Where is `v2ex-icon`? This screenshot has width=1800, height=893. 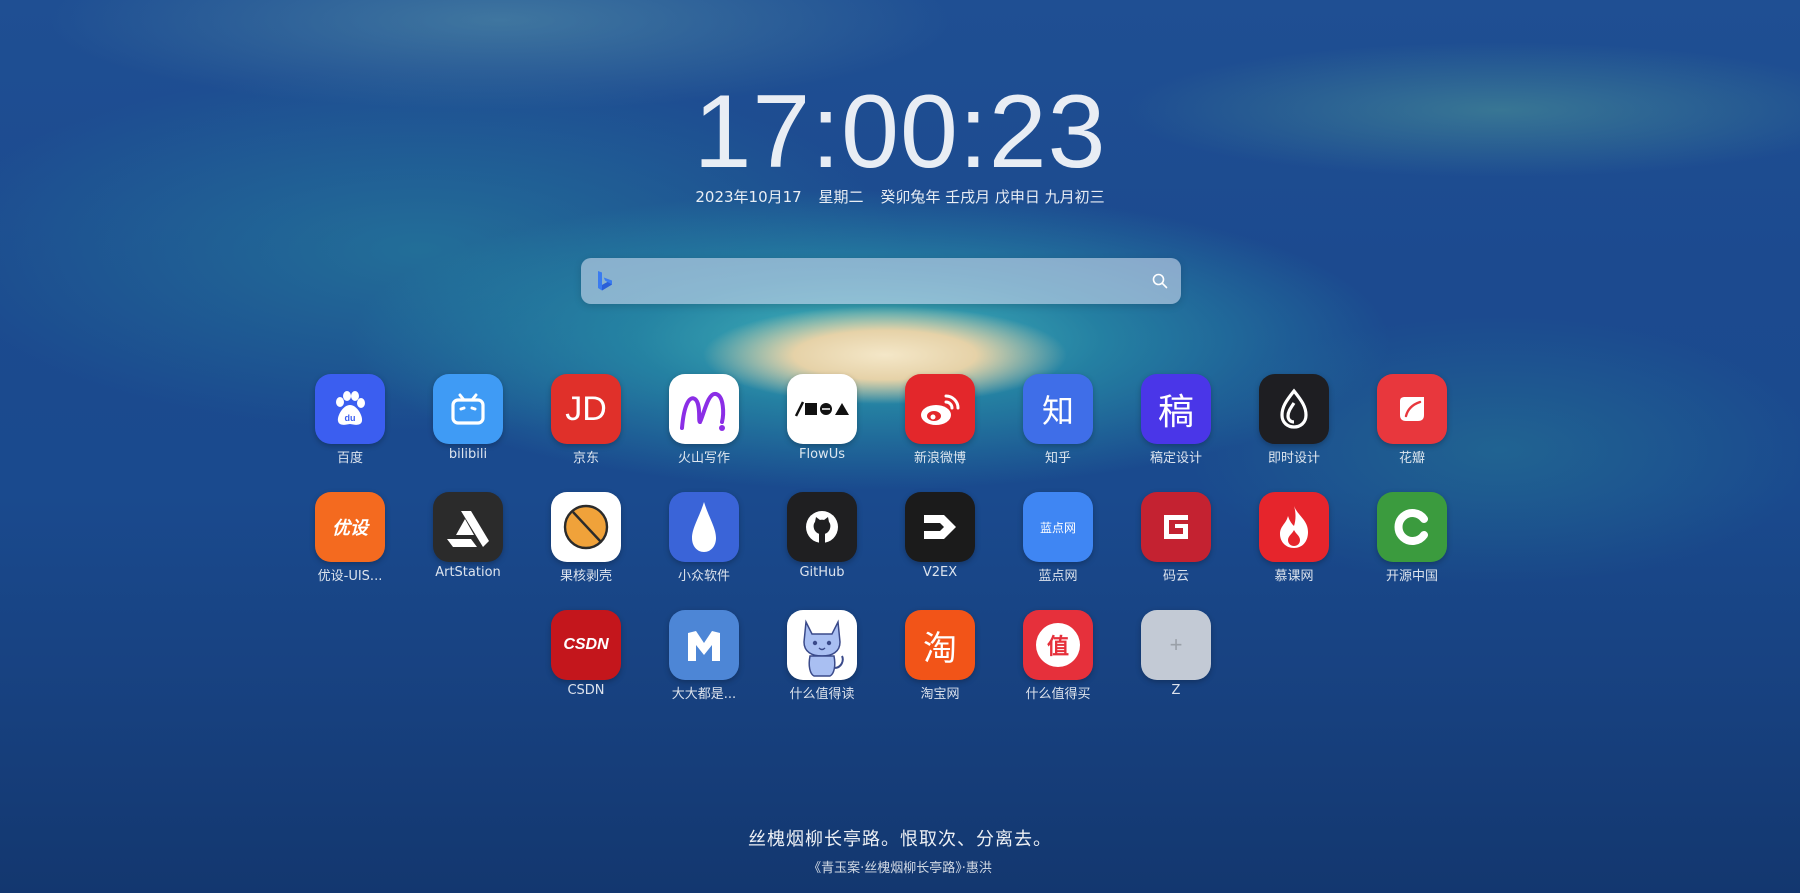
v2ex-icon is located at coordinates (940, 527).